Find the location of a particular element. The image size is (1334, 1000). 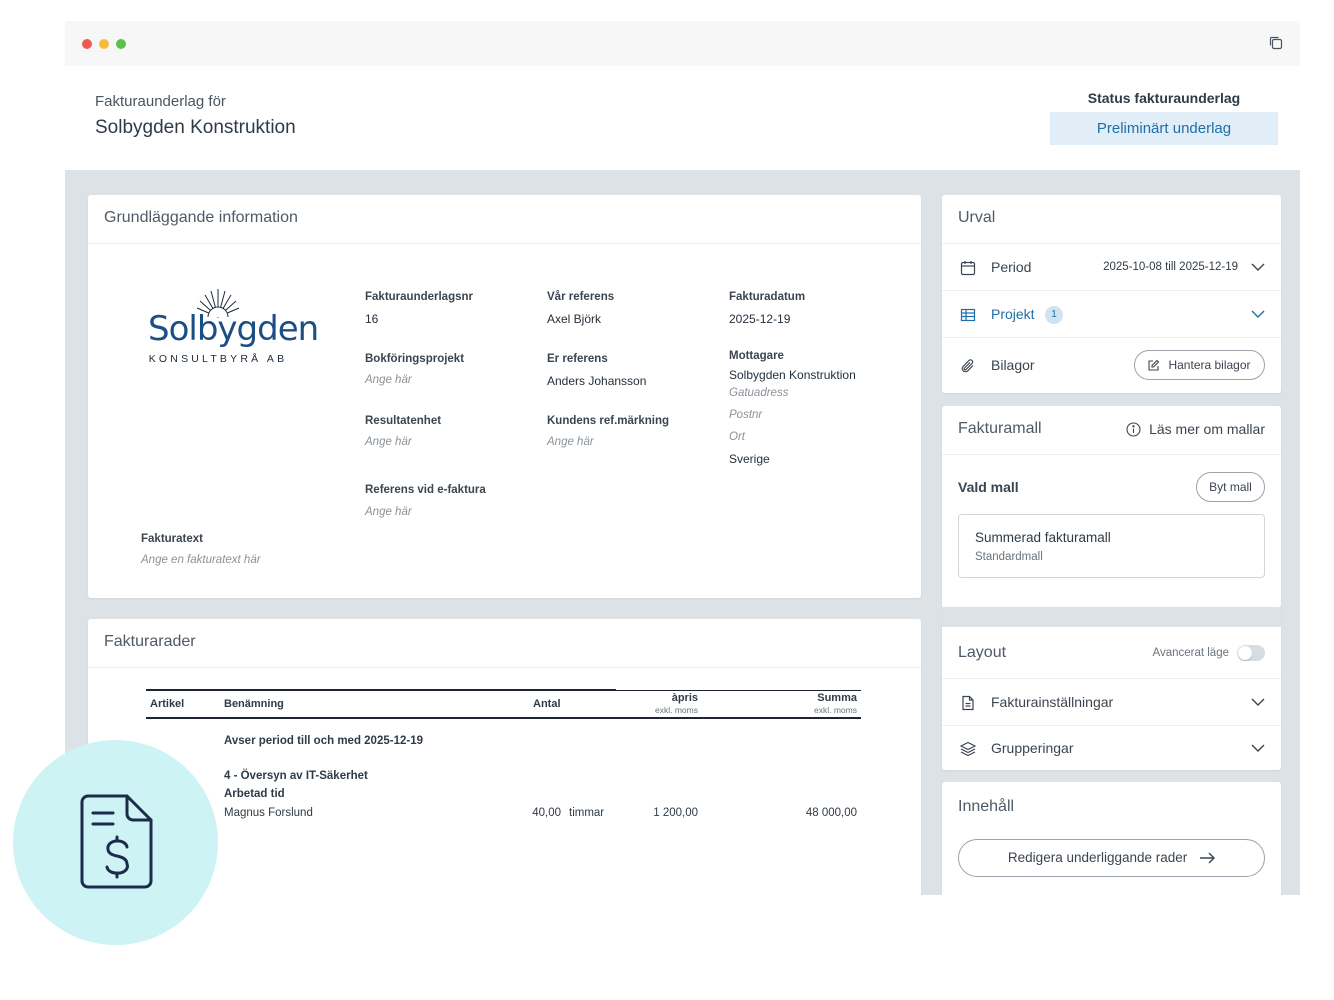

project-count-badge: 1 is located at coordinates (1054, 315).